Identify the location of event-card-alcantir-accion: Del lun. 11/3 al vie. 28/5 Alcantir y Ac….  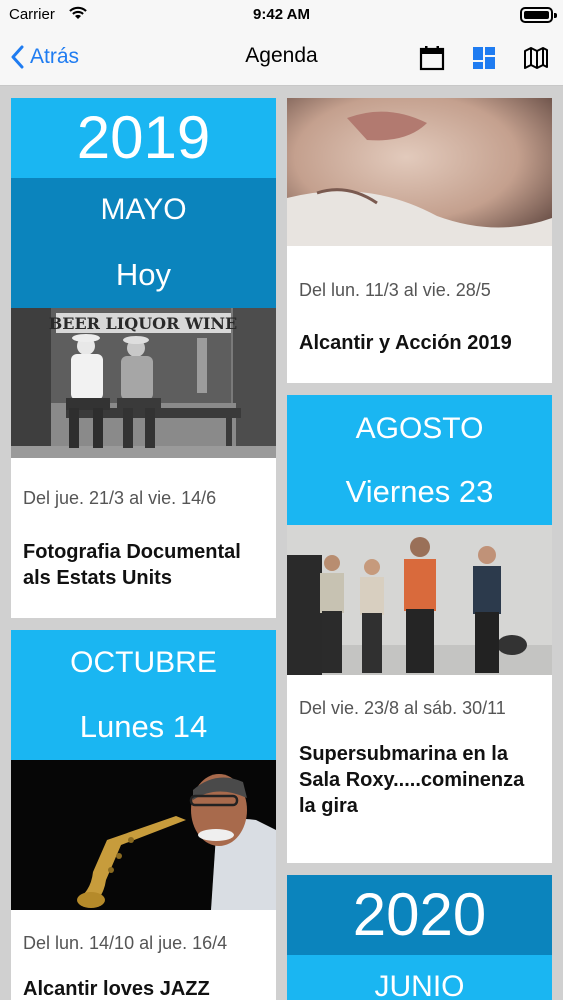
(419, 240).